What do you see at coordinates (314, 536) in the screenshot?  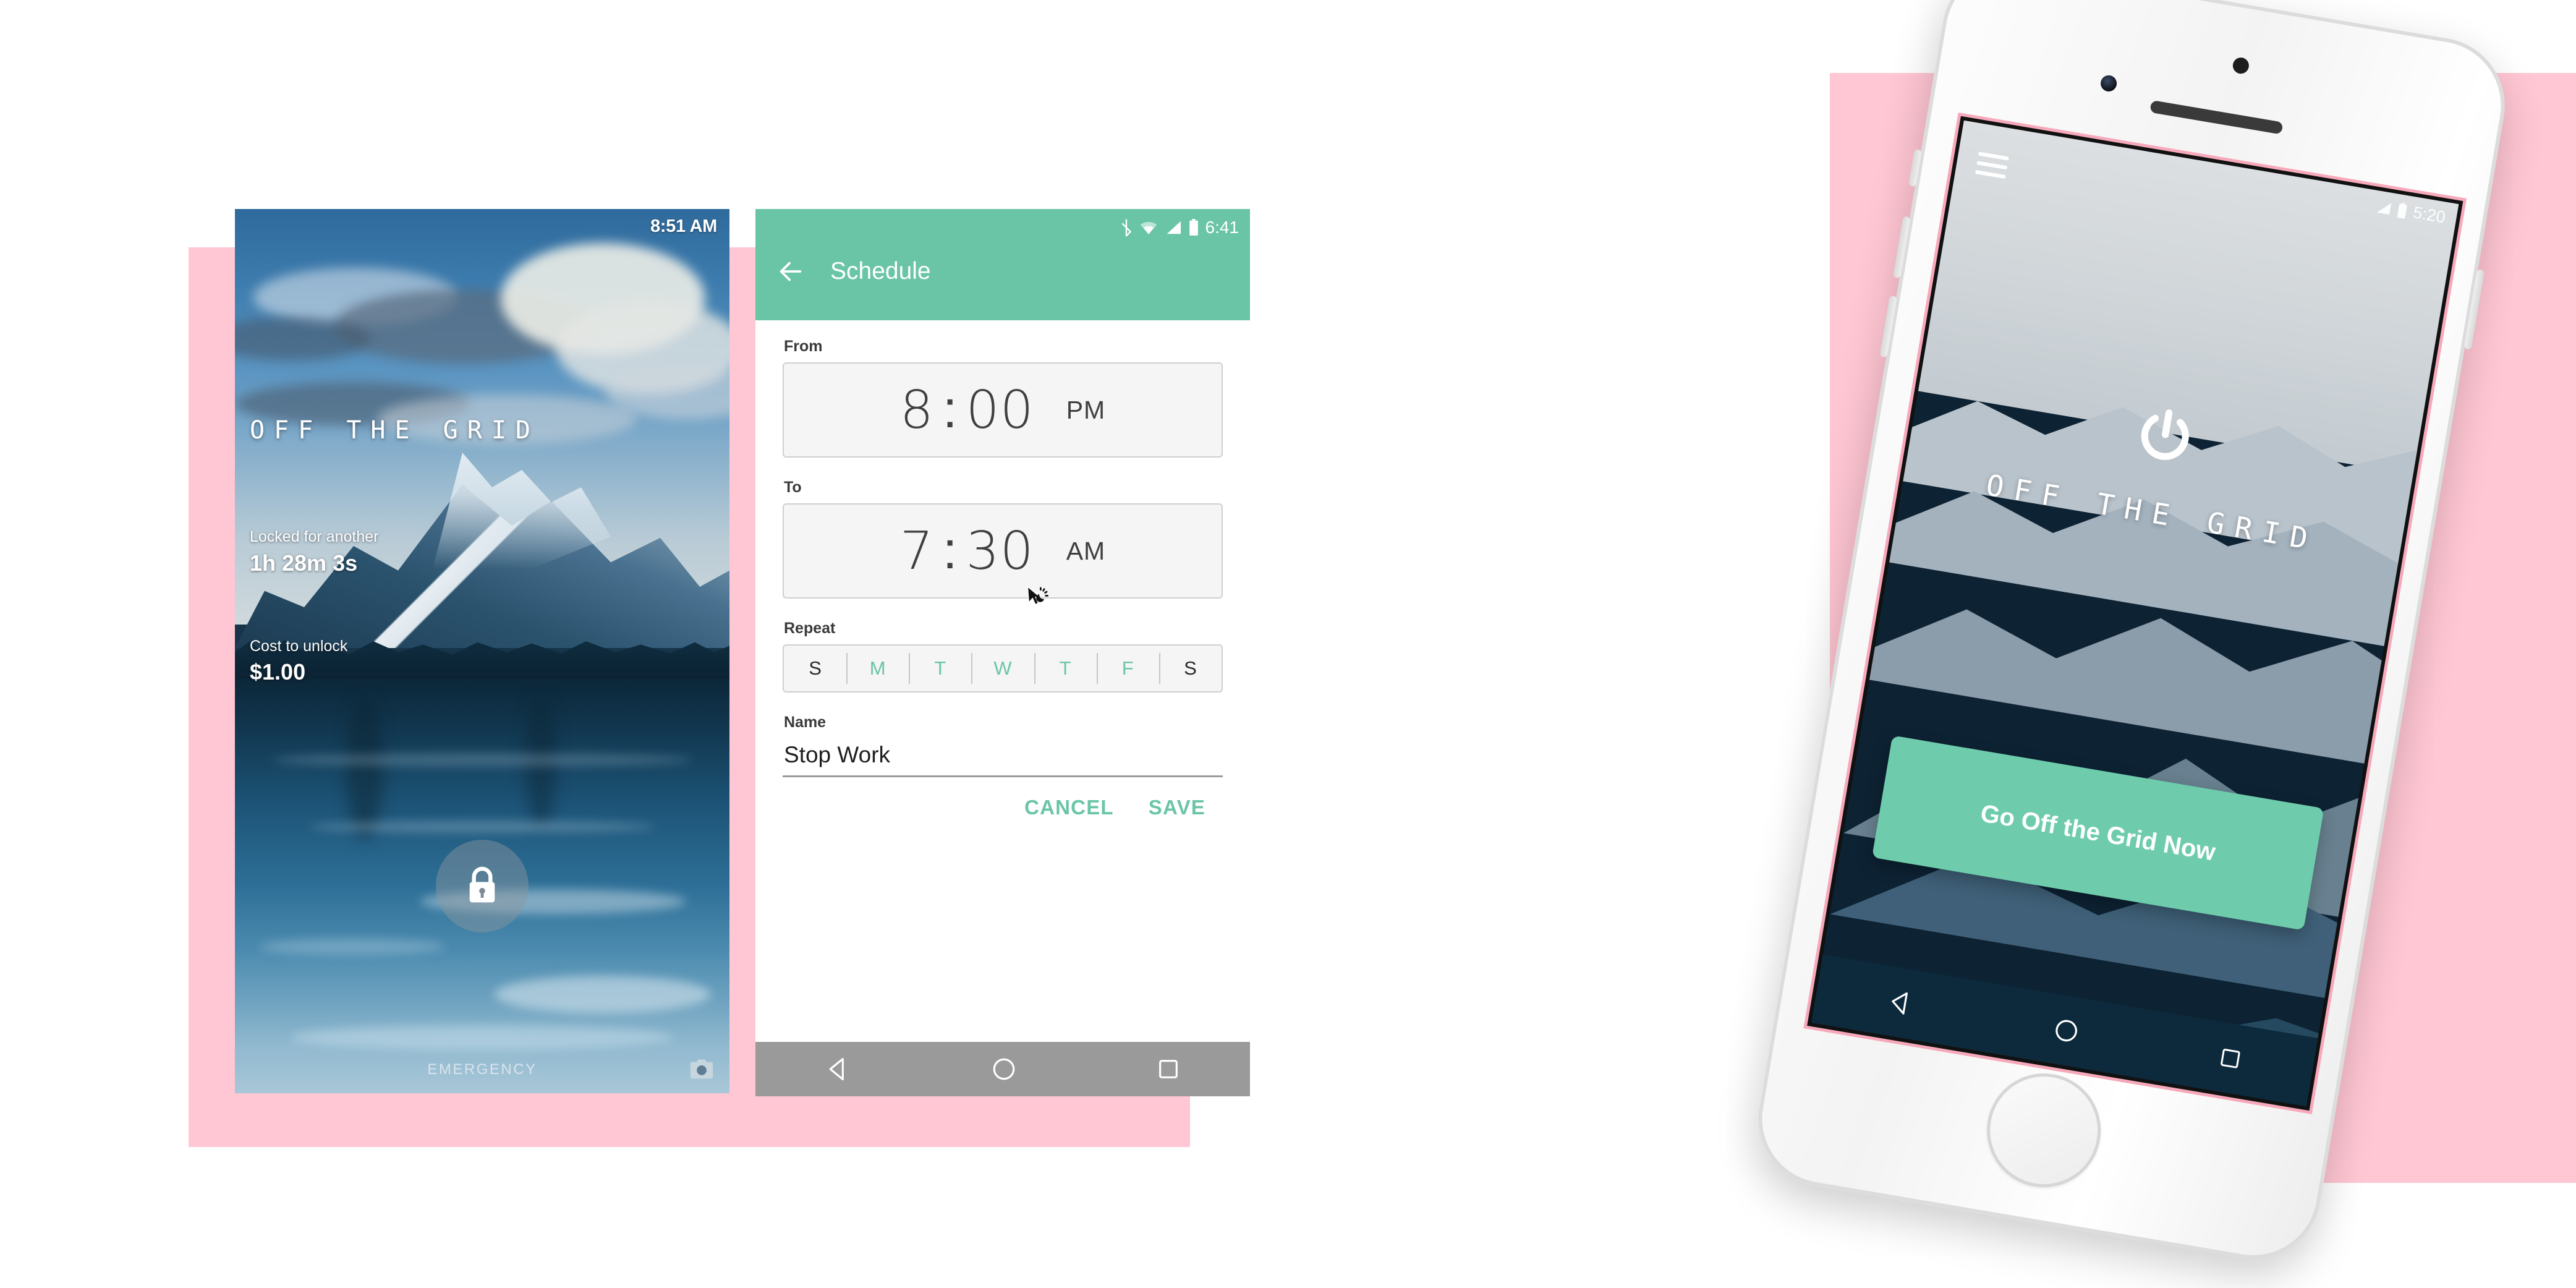 I see `locked-for-another-label: Locked for another` at bounding box center [314, 536].